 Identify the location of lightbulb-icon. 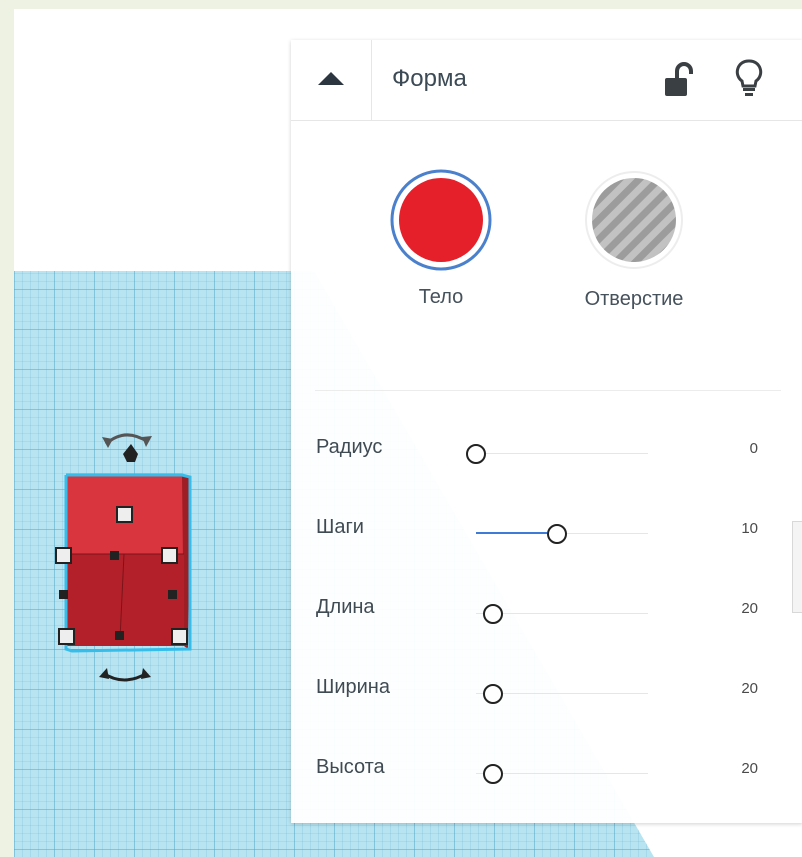
(749, 77).